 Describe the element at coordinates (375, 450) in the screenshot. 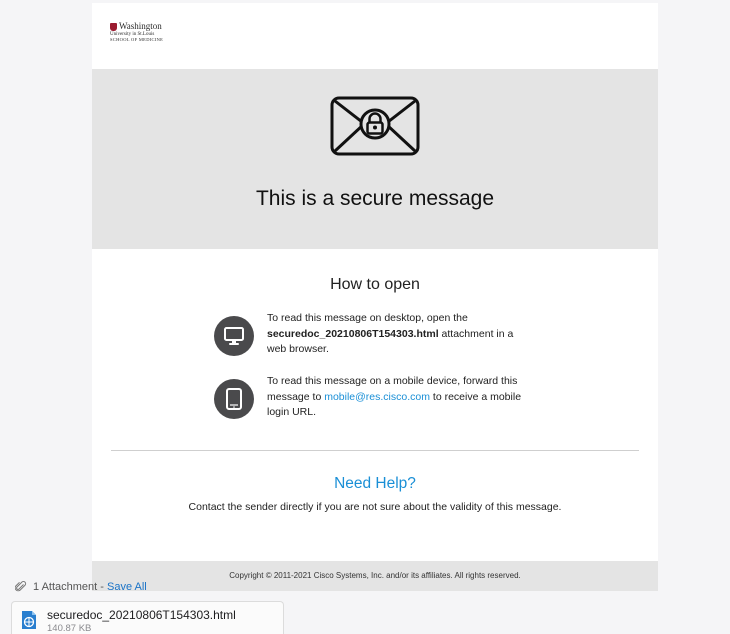

I see `section-divider` at that location.